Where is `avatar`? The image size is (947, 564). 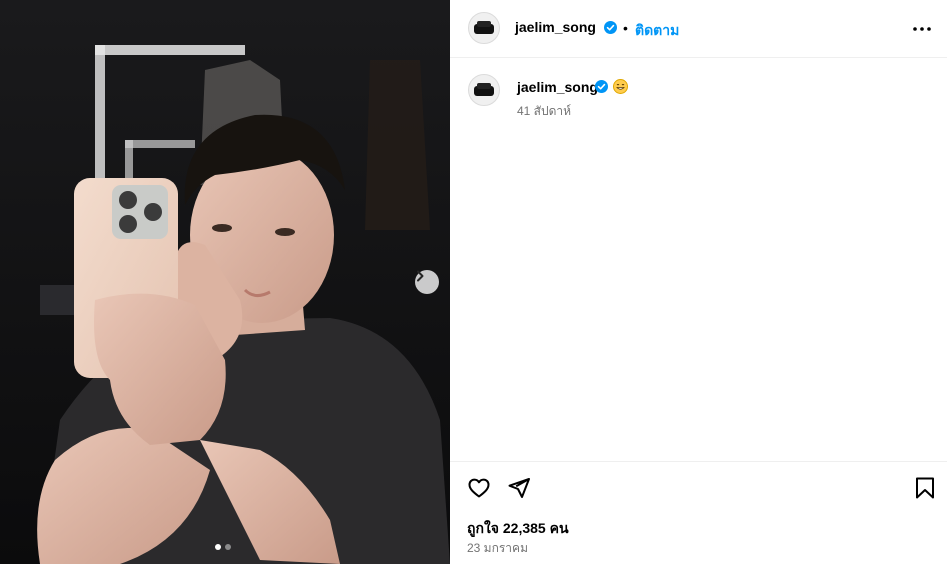 avatar is located at coordinates (484, 28).